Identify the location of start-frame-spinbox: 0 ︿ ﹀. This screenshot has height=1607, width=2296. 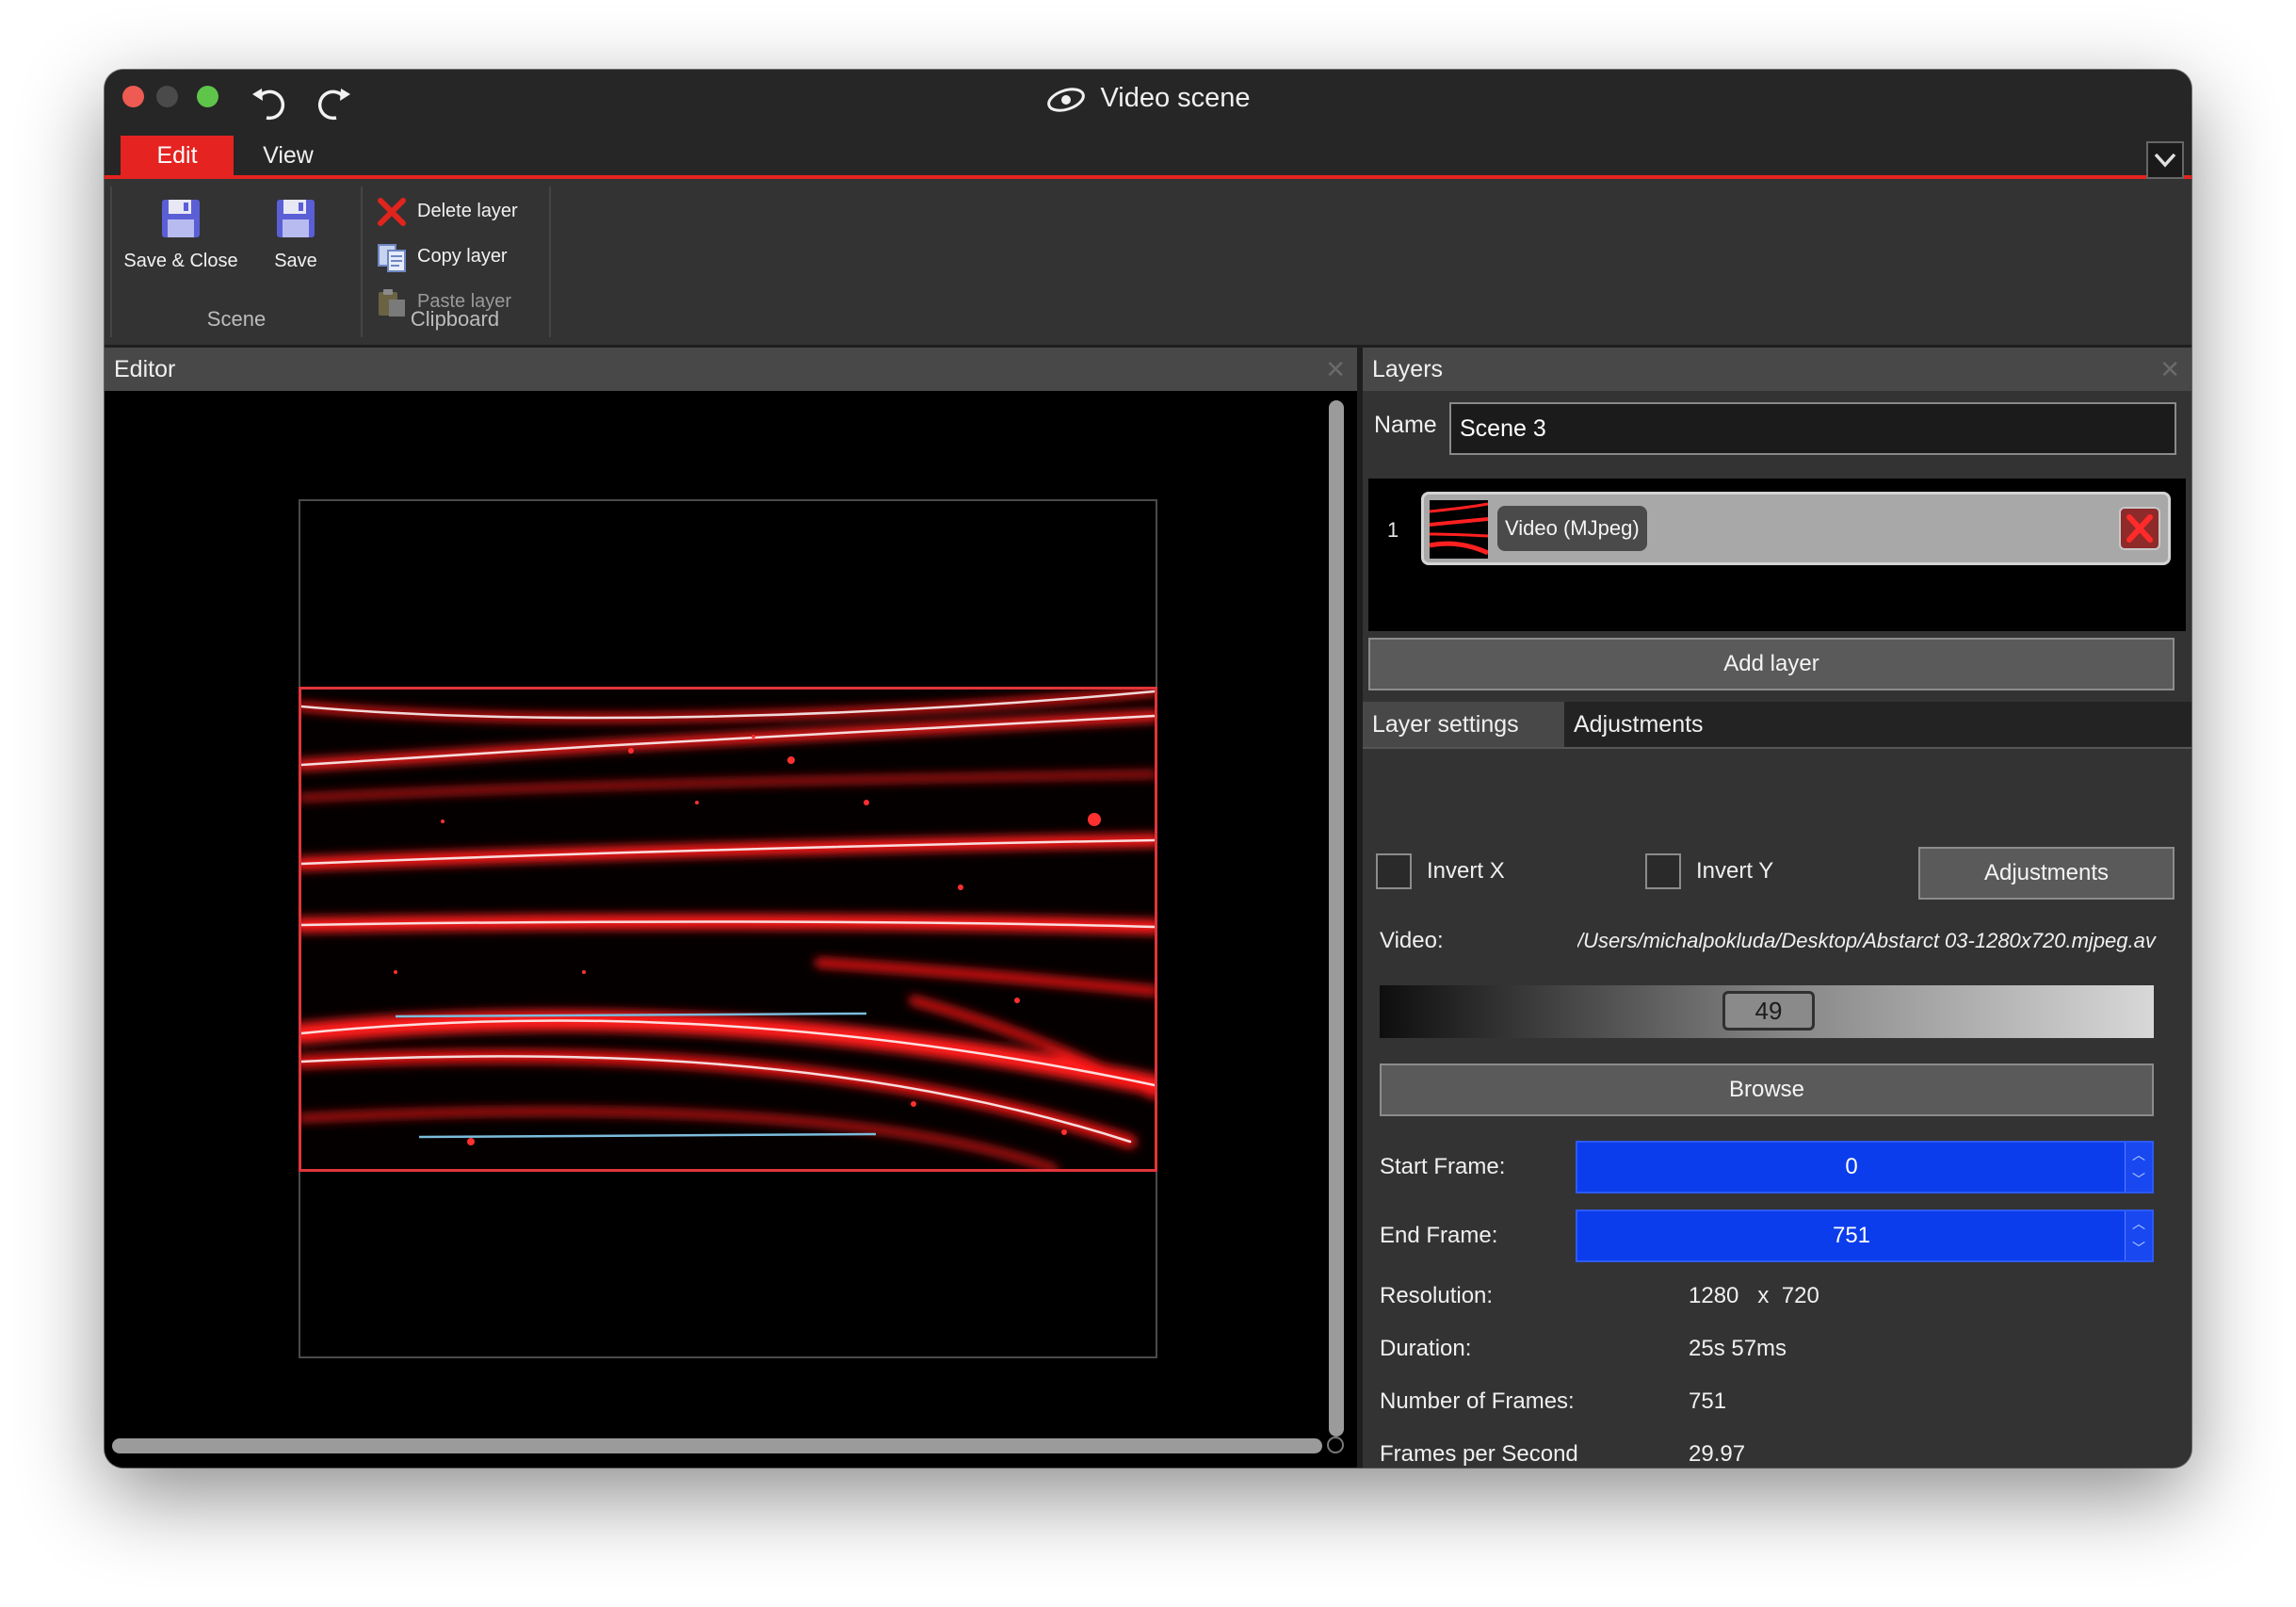
(1865, 1167).